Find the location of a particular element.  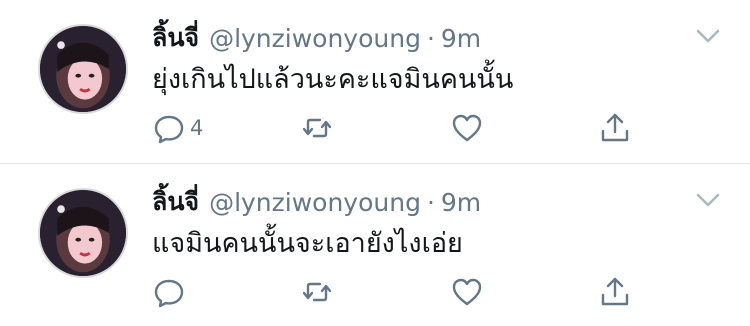

tweet-actions: 4 is located at coordinates (402, 128).